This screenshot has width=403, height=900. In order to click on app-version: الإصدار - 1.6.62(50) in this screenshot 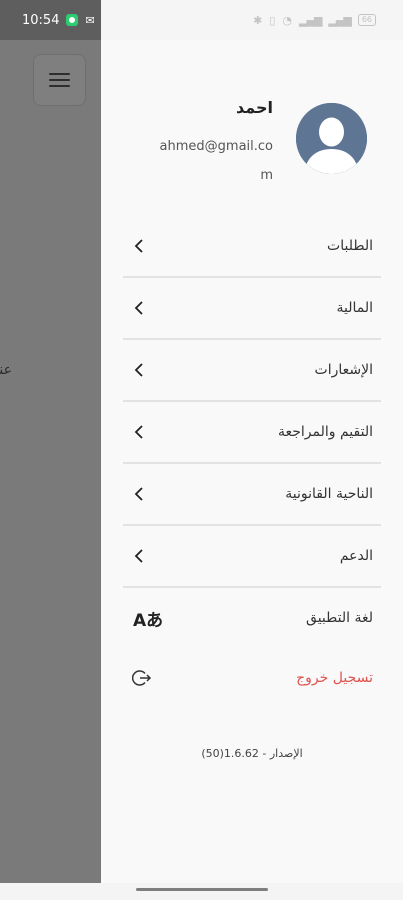, I will do `click(252, 753)`.